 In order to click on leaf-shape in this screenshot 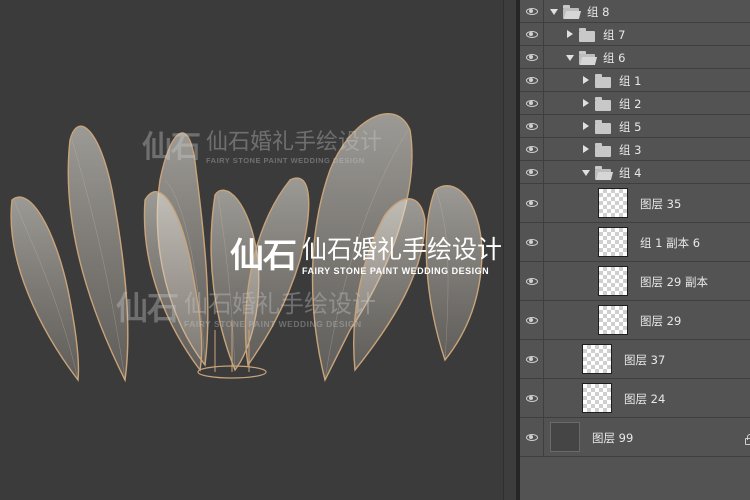, I will do `click(45, 289)`.